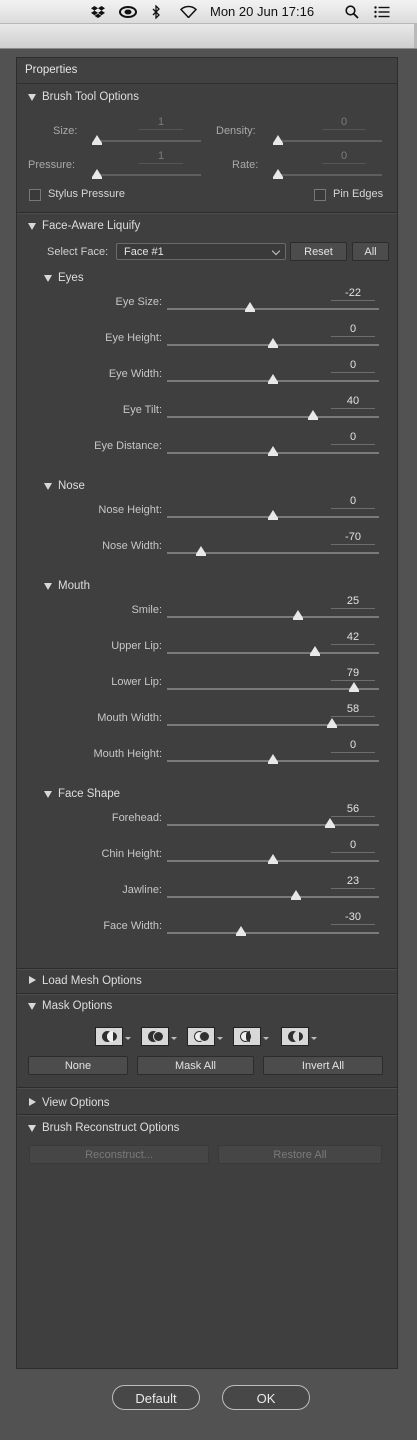 This screenshot has width=417, height=1440. What do you see at coordinates (156, 11) in the screenshot?
I see `bluetooth-icon` at bounding box center [156, 11].